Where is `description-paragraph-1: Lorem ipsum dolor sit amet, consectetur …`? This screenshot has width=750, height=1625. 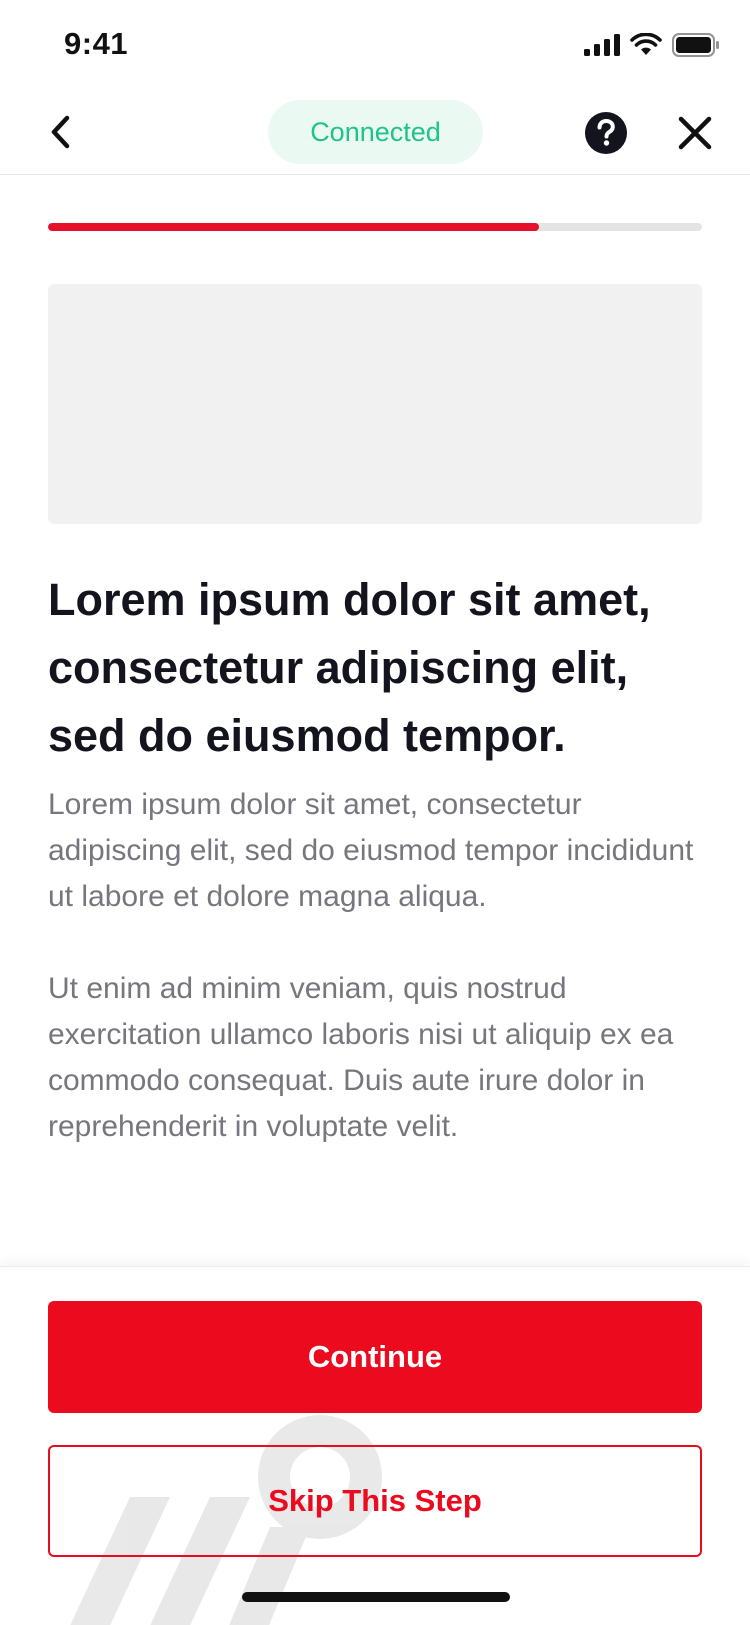
description-paragraph-1: Lorem ipsum dolor sit amet, consectetur … is located at coordinates (371, 850).